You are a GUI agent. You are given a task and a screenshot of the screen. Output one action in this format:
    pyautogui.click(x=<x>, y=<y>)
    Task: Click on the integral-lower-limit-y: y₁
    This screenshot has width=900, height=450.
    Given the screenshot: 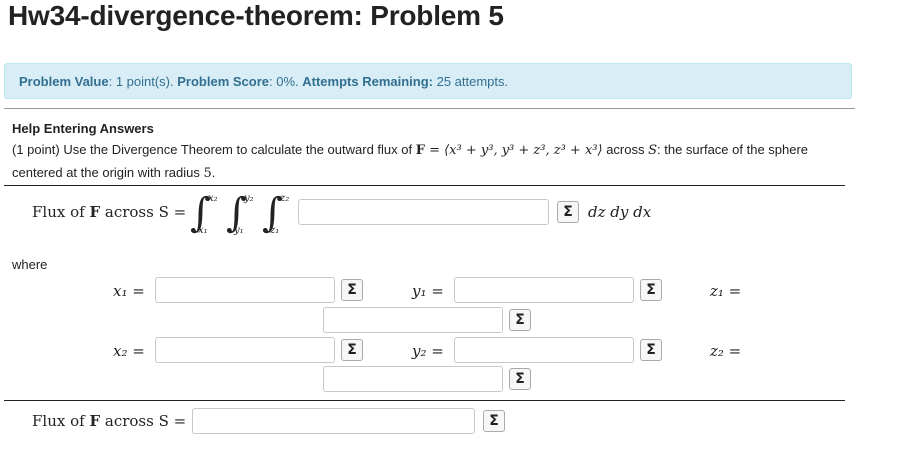 What is the action you would take?
    pyautogui.click(x=239, y=230)
    